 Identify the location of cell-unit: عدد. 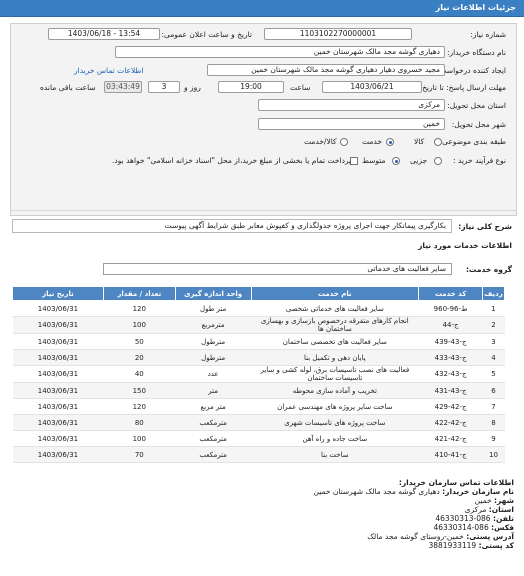
(213, 374).